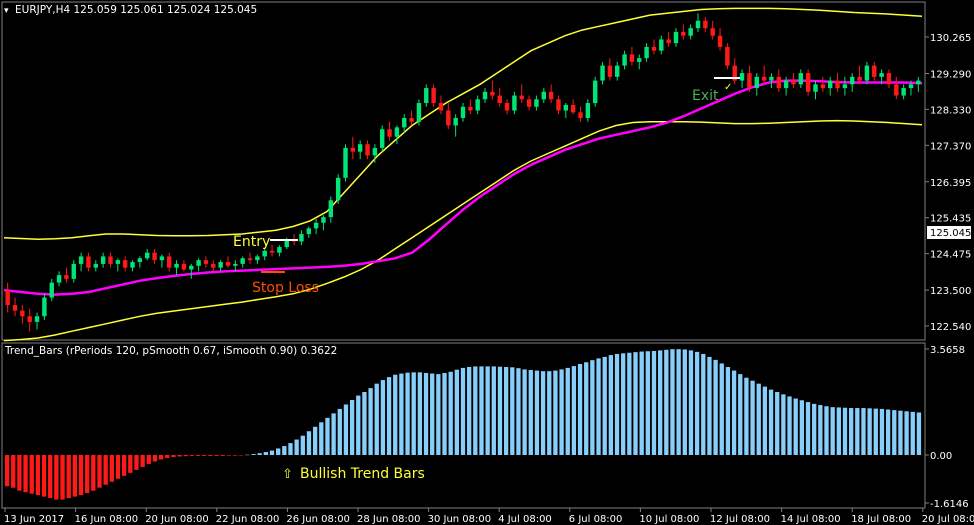  I want to click on price-tick-label: 126.395, so click(950, 183).